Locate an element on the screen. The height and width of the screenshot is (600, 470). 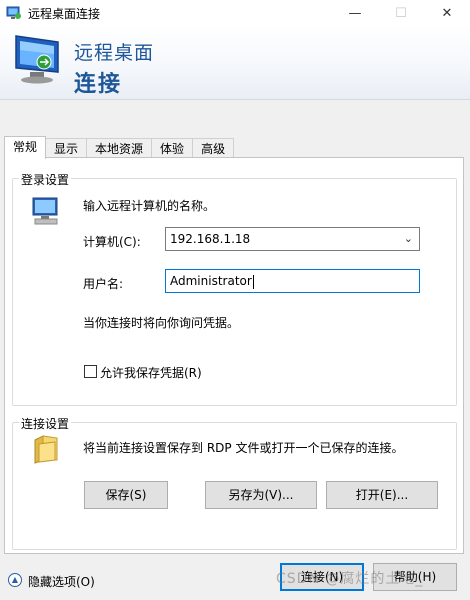
close-icon: ✕ is located at coordinates (447, 13).